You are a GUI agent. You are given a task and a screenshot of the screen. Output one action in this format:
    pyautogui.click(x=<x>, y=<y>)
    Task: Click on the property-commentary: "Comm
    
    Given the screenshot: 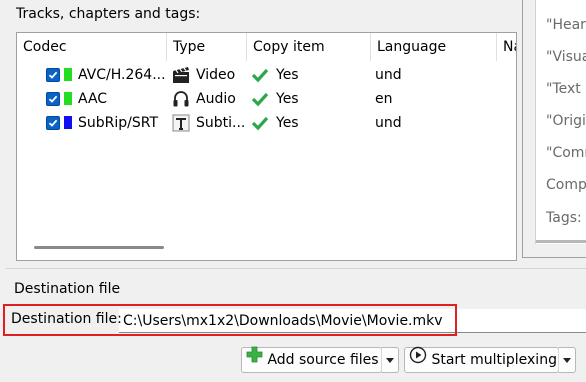 What is the action you would take?
    pyautogui.click(x=566, y=153)
    